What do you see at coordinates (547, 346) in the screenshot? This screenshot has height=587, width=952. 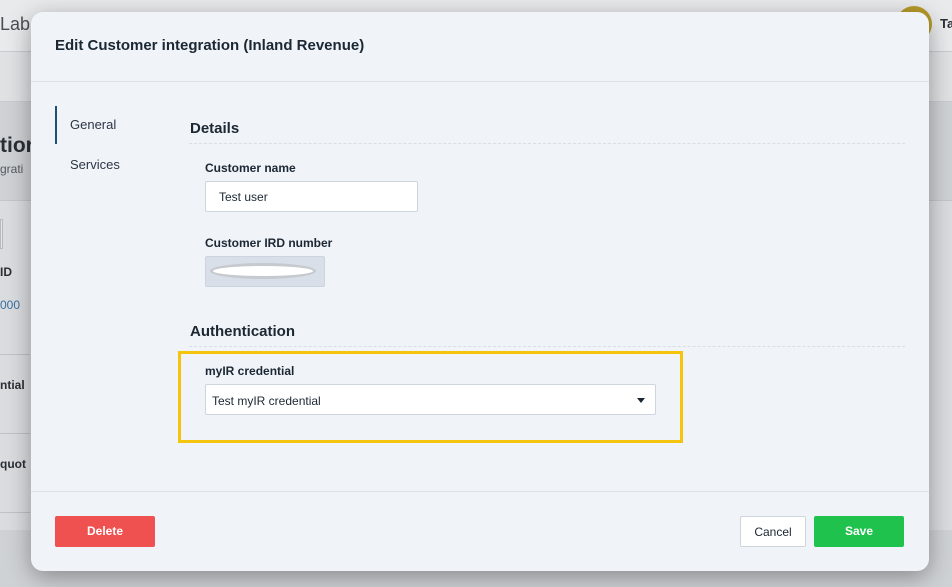 I see `authentication-divider` at bounding box center [547, 346].